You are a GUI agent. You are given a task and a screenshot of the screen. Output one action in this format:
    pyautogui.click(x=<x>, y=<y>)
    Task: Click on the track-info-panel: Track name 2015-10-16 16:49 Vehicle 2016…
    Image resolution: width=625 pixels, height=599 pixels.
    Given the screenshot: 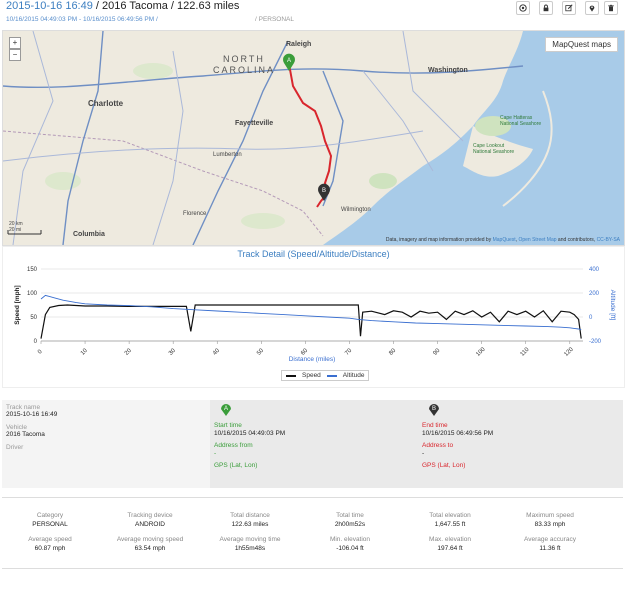 What is the action you would take?
    pyautogui.click(x=312, y=444)
    